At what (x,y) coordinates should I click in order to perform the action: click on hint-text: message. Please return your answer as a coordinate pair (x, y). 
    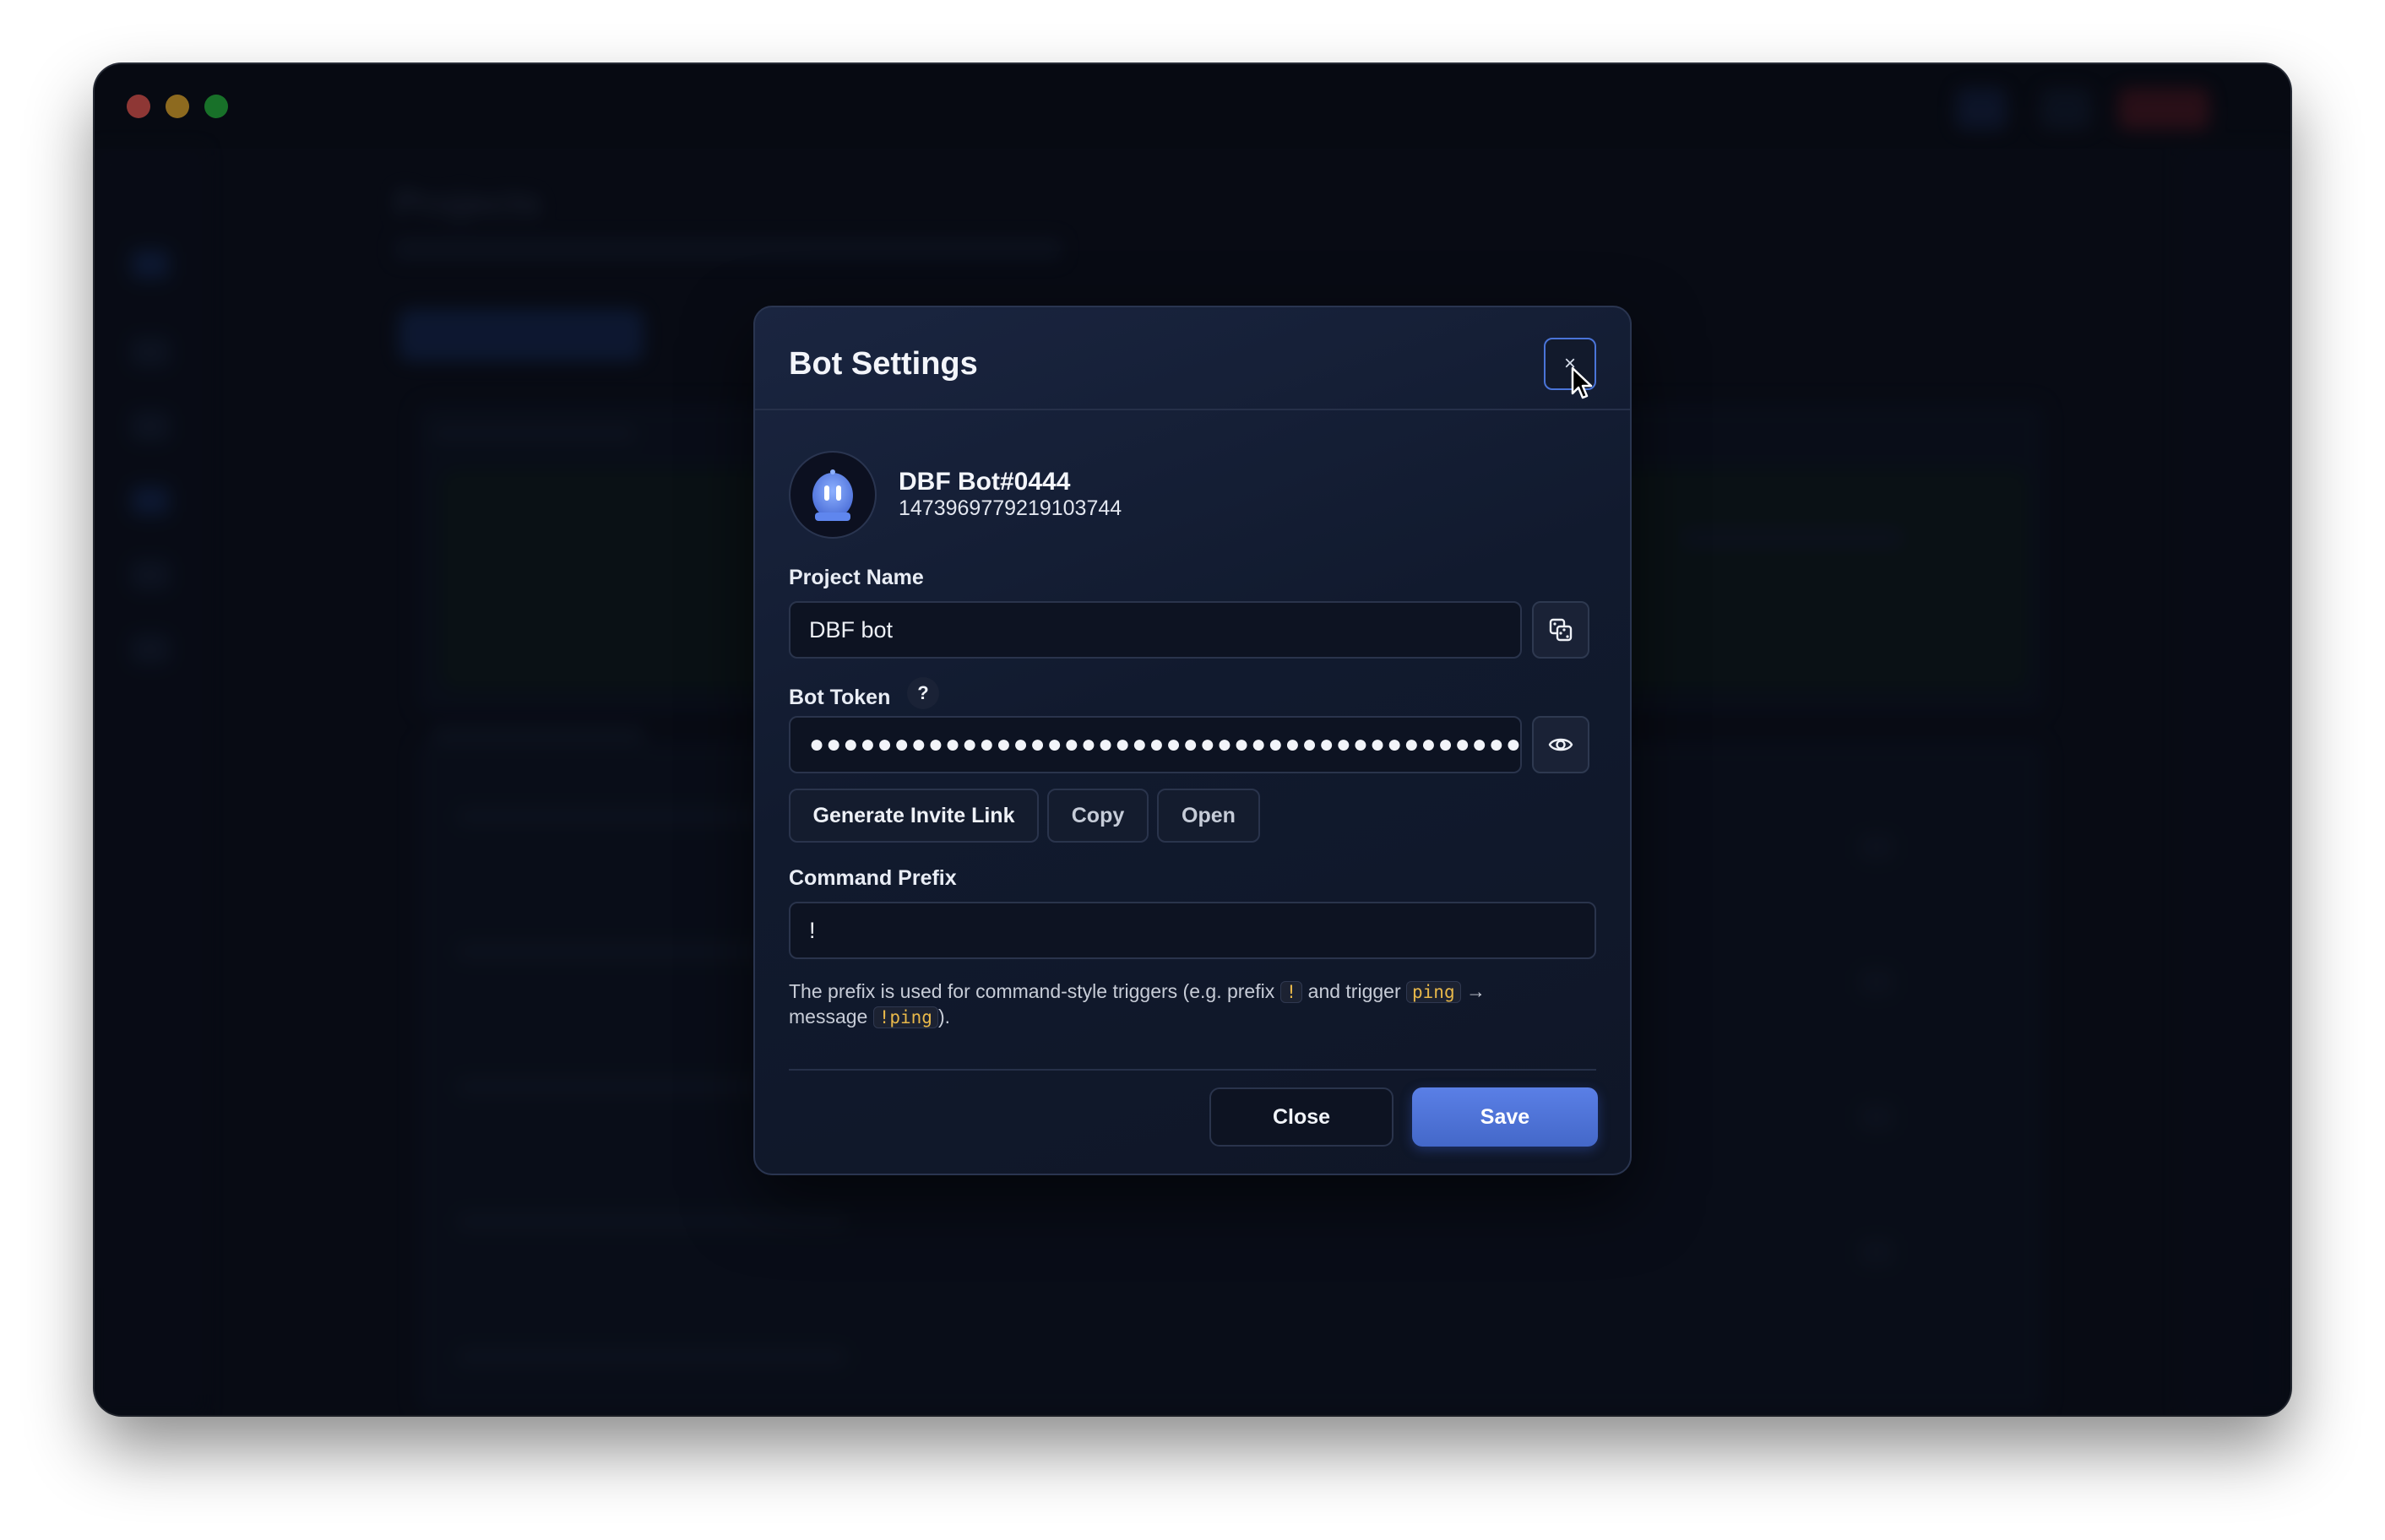
    Looking at the image, I should click on (829, 1017).